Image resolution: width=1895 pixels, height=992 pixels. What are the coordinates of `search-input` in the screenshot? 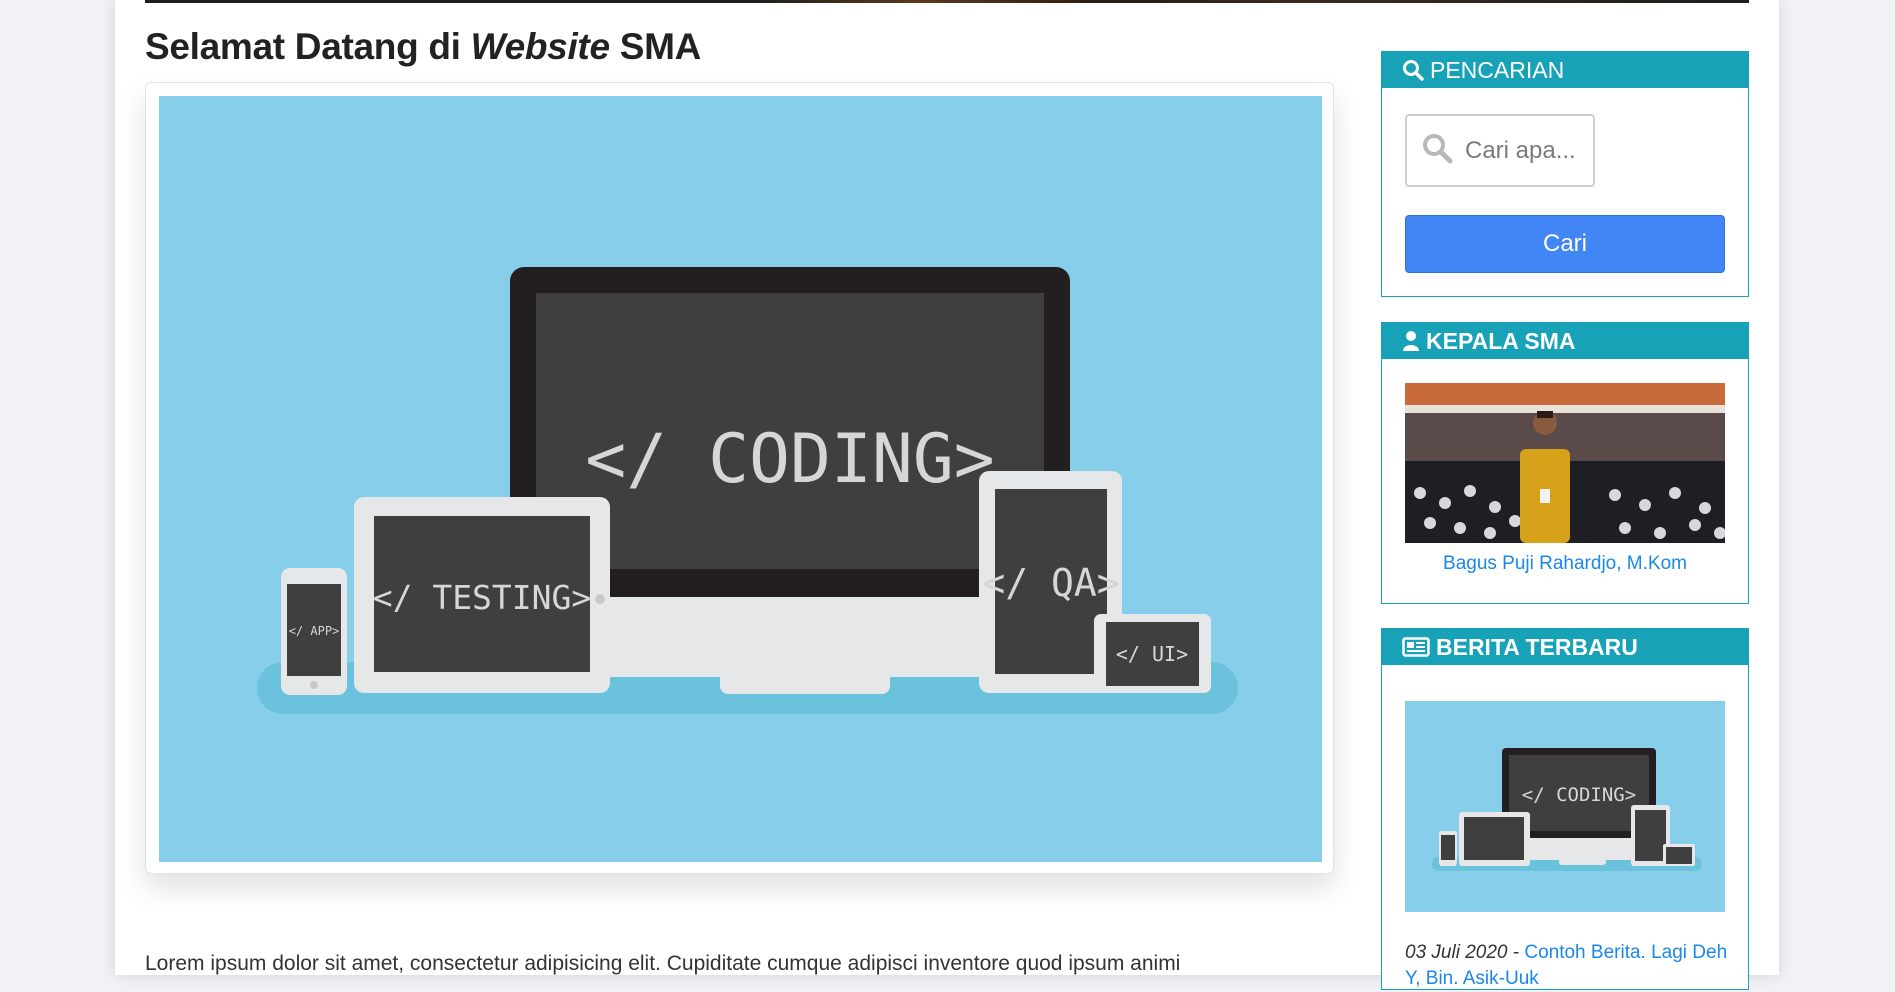 It's located at (1525, 150).